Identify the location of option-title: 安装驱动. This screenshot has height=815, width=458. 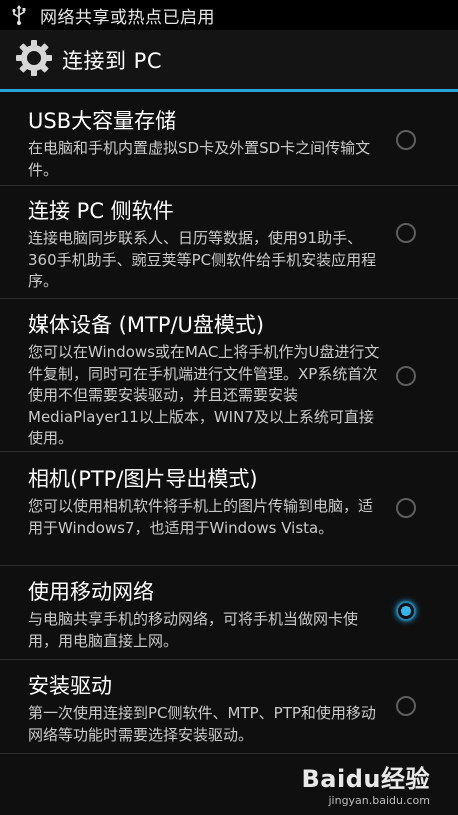
(70, 686).